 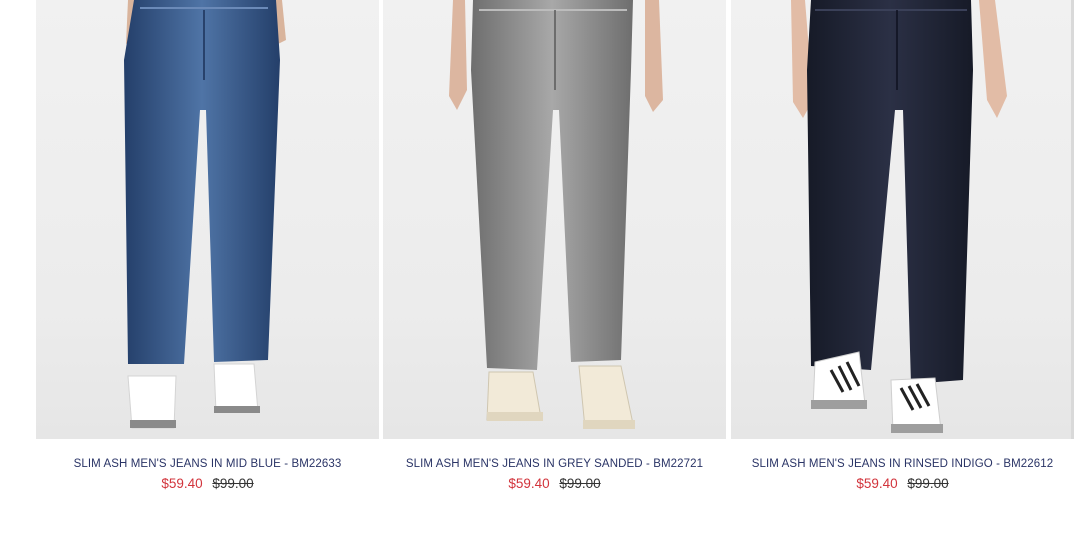 I want to click on jeans-mid-blue-image, so click(x=205, y=214).